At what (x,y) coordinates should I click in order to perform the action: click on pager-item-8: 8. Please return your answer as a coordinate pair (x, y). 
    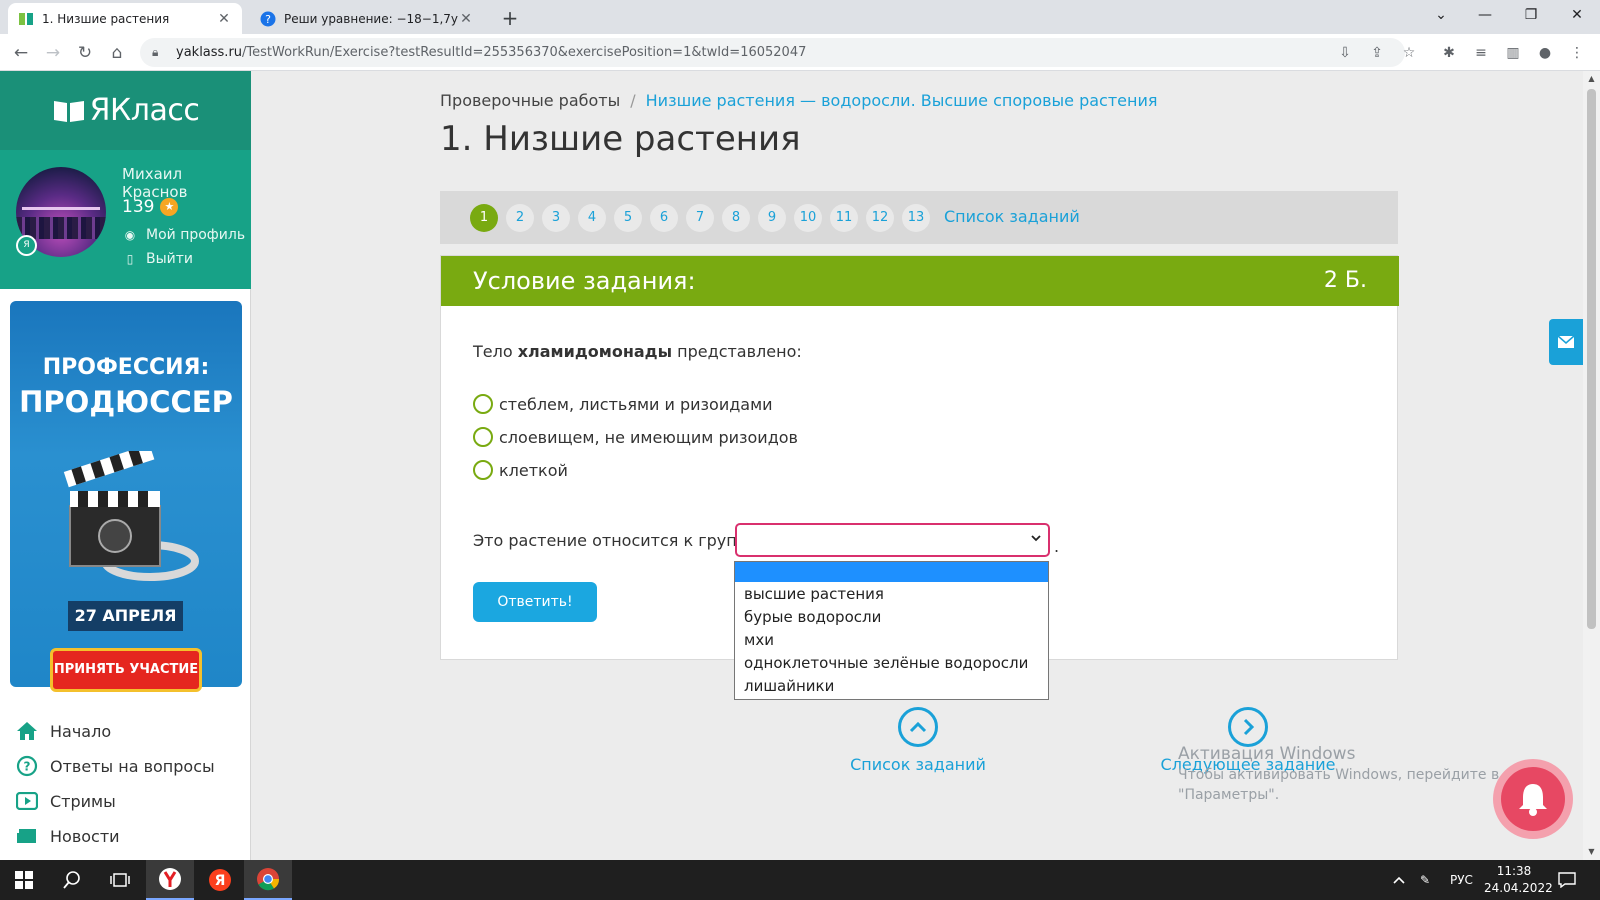
    Looking at the image, I should click on (736, 218).